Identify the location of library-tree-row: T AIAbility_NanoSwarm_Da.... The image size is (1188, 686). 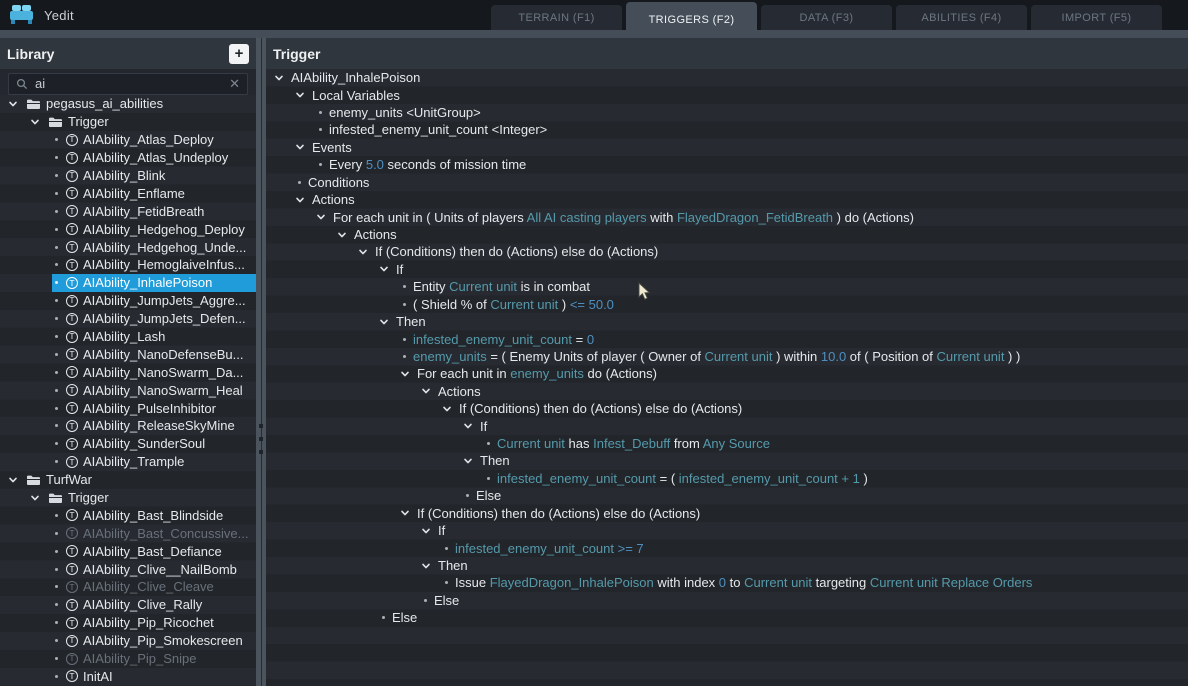
(128, 372).